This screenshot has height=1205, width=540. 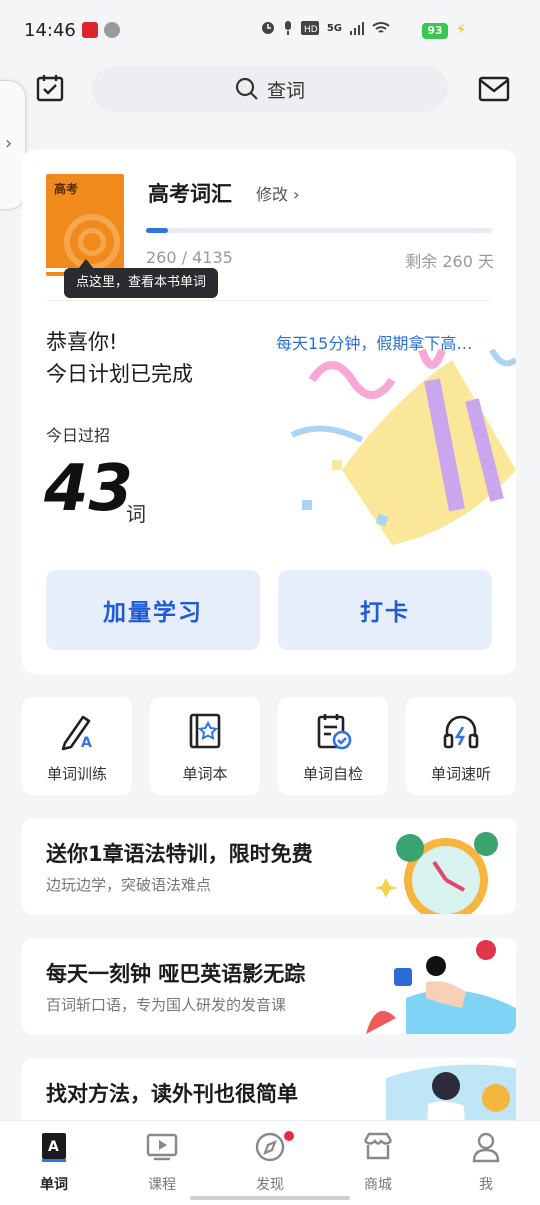 What do you see at coordinates (385, 610) in the screenshot?
I see `check-in-button: 打卡` at bounding box center [385, 610].